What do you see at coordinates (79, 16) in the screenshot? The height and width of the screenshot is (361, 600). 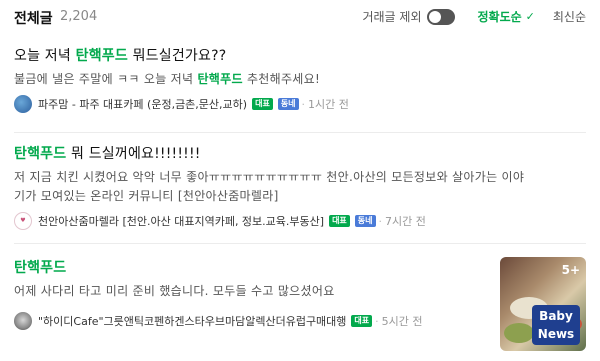 I see `post-count: 2,204` at bounding box center [79, 16].